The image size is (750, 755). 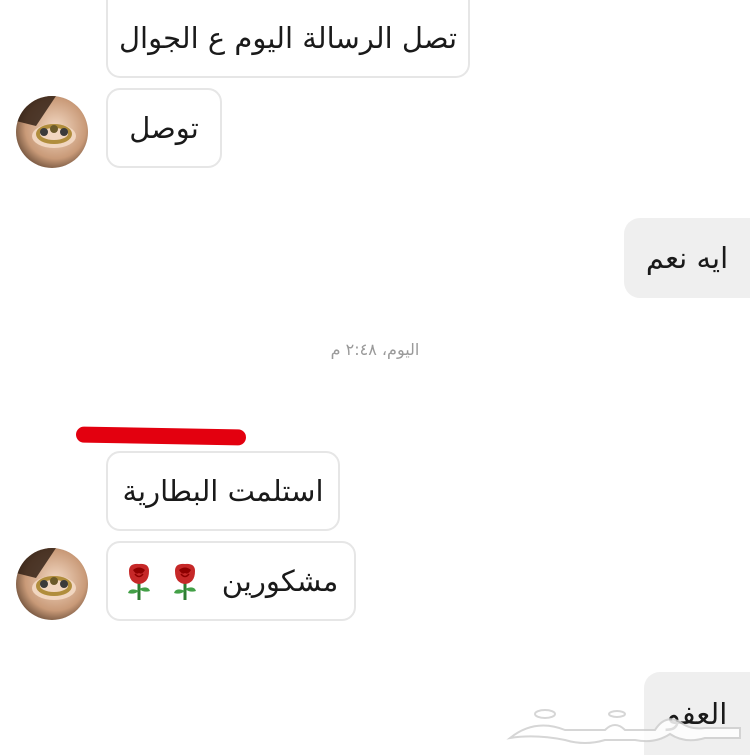 I want to click on message-text: تصل الرسالة اليوم ع الجوال, so click(x=288, y=38).